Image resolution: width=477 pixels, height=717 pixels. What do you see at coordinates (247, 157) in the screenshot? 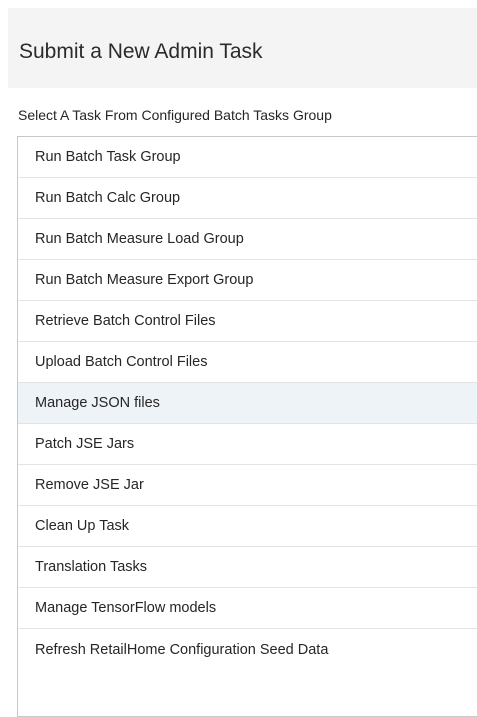
I see `task-item-run-batch-task-group: Run Batch Task Group` at bounding box center [247, 157].